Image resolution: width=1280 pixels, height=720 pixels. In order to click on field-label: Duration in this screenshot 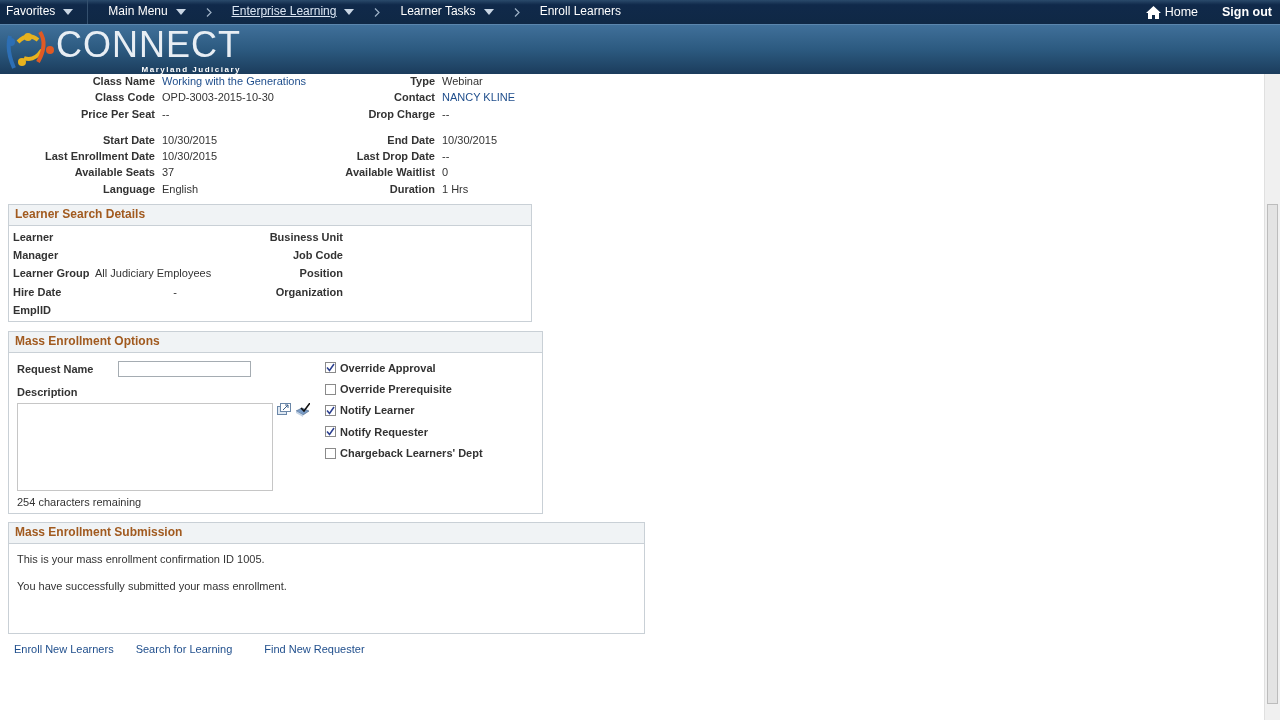, I will do `click(411, 189)`.